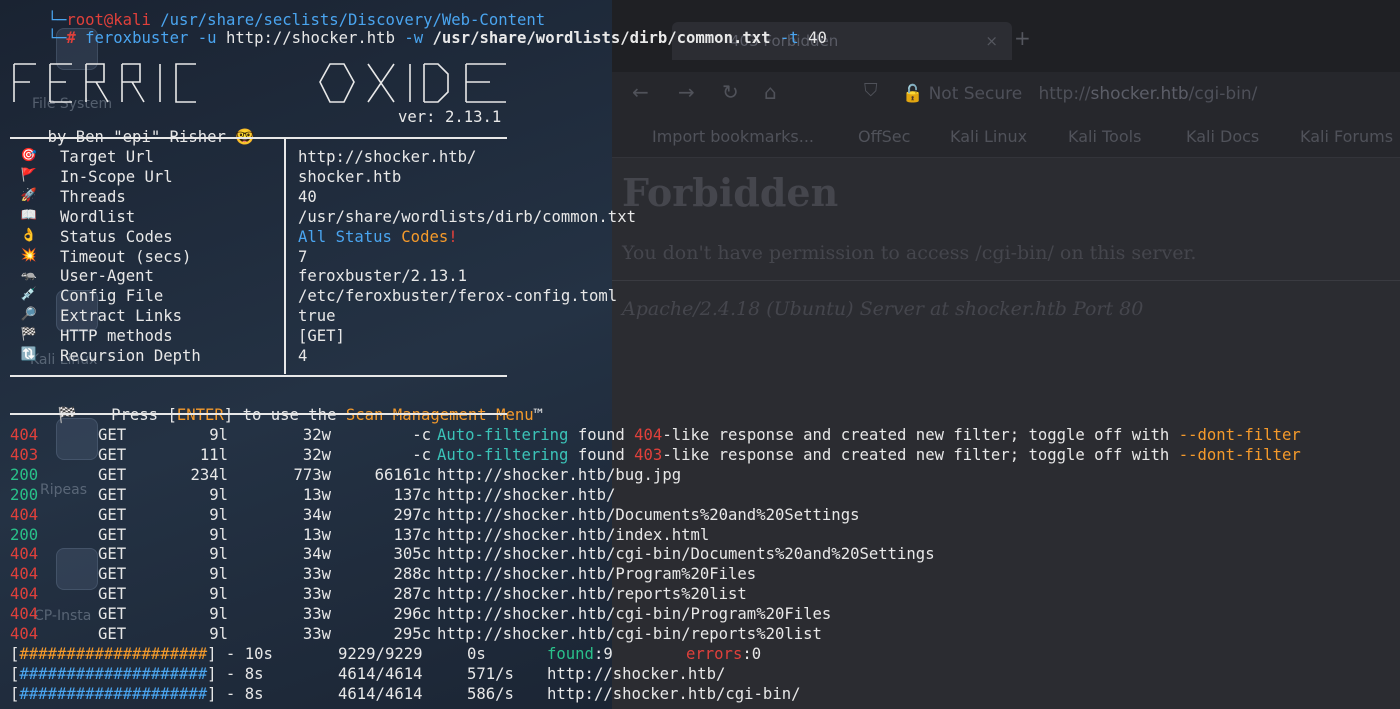 The image size is (1400, 709). Describe the element at coordinates (601, 455) in the screenshot. I see `found-text: found` at that location.